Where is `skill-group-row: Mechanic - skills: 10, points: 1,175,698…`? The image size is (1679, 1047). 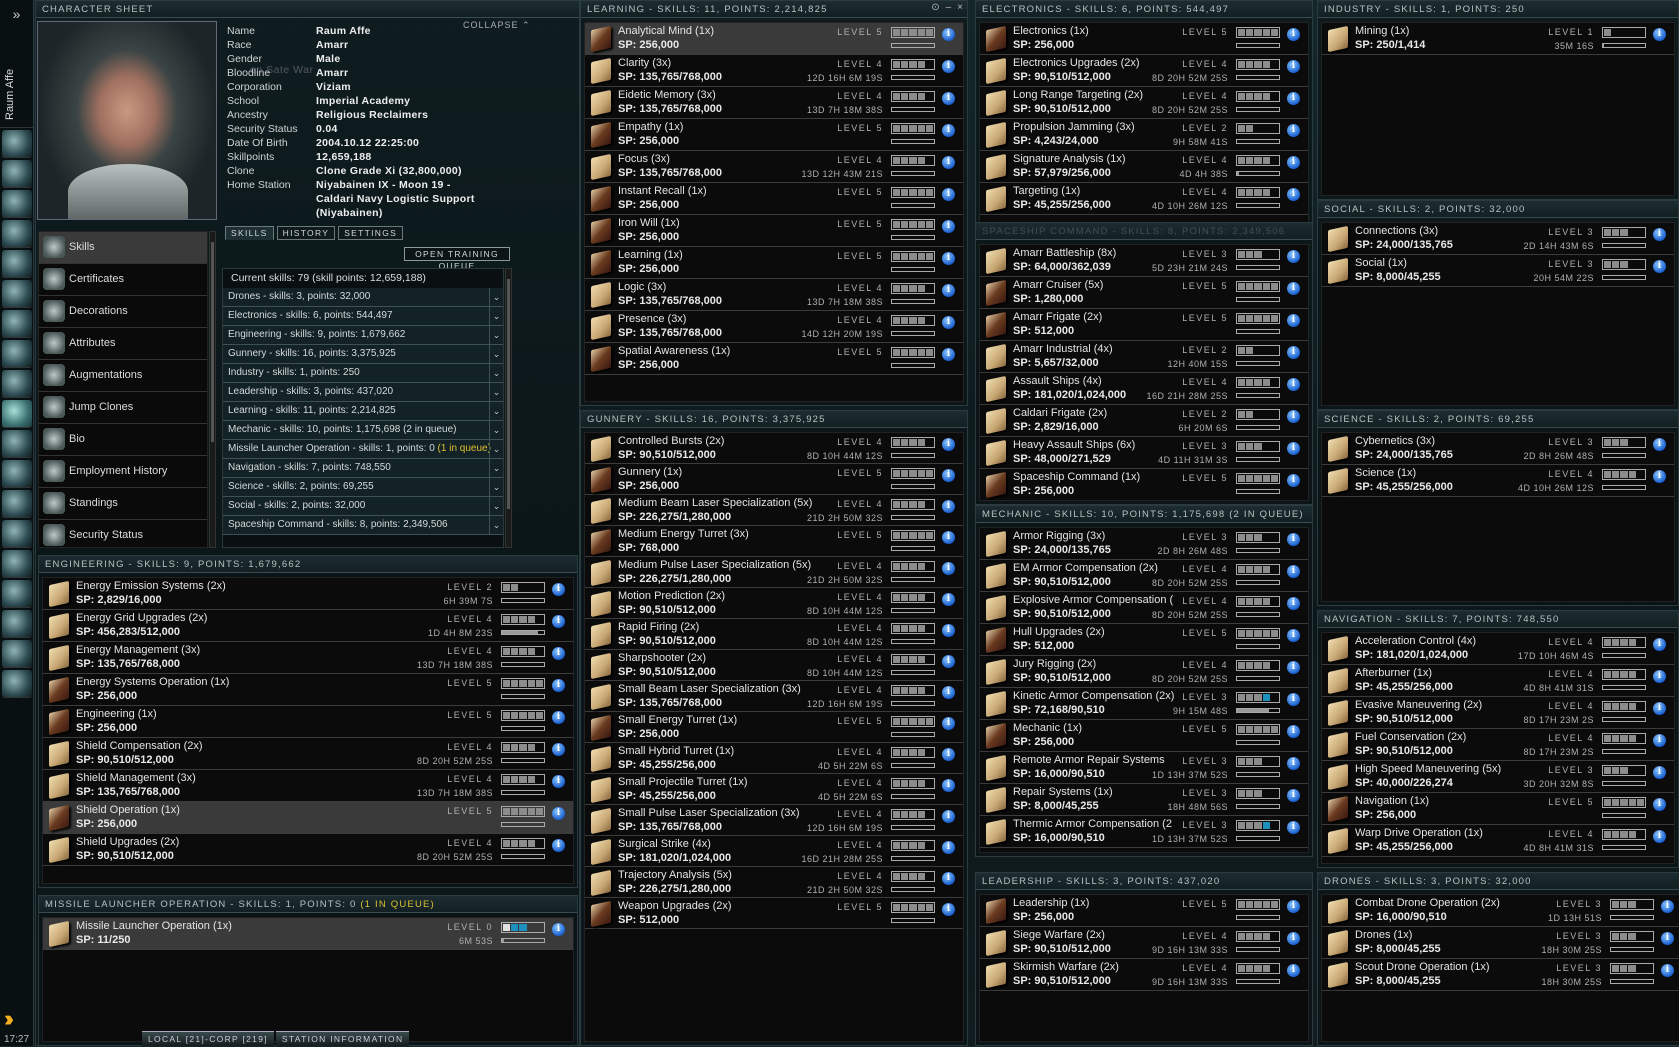 skill-group-row: Mechanic - skills: 10, points: 1,175,698… is located at coordinates (363, 430).